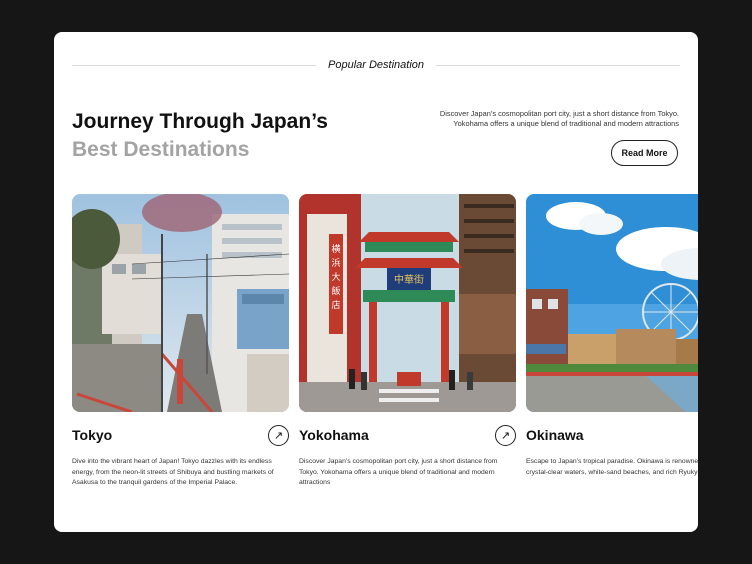 This screenshot has width=752, height=564. What do you see at coordinates (555, 435) in the screenshot?
I see `destination-name: Okinawa` at bounding box center [555, 435].